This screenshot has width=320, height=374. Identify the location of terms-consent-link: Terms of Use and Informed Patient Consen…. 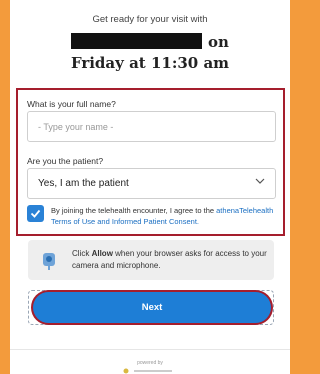
(125, 221).